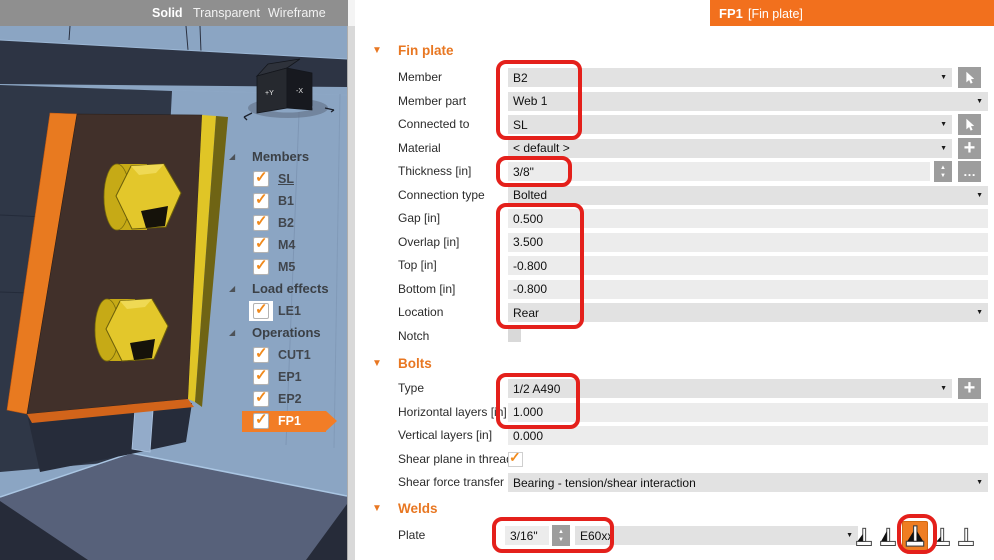 The image size is (994, 560). I want to click on weld-type-butt-button, so click(966, 536).